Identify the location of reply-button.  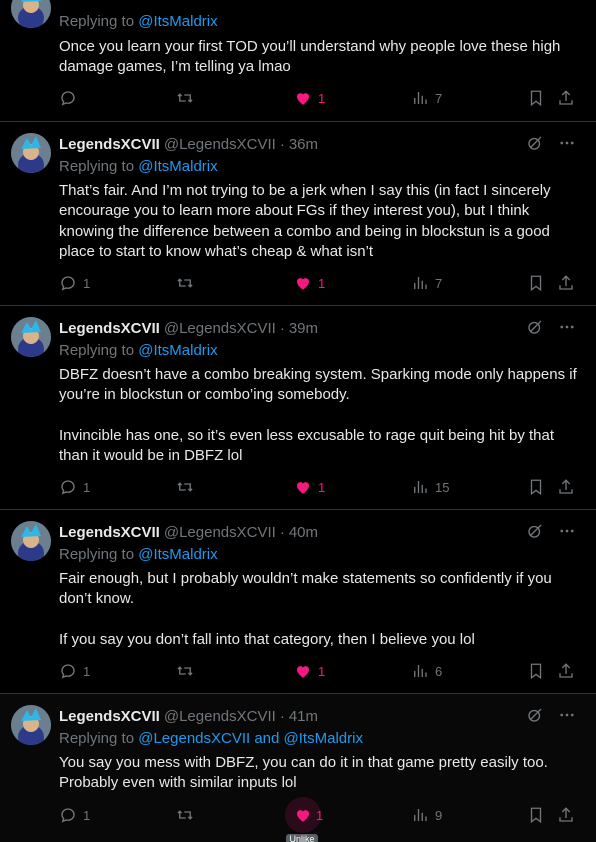
(71, 98).